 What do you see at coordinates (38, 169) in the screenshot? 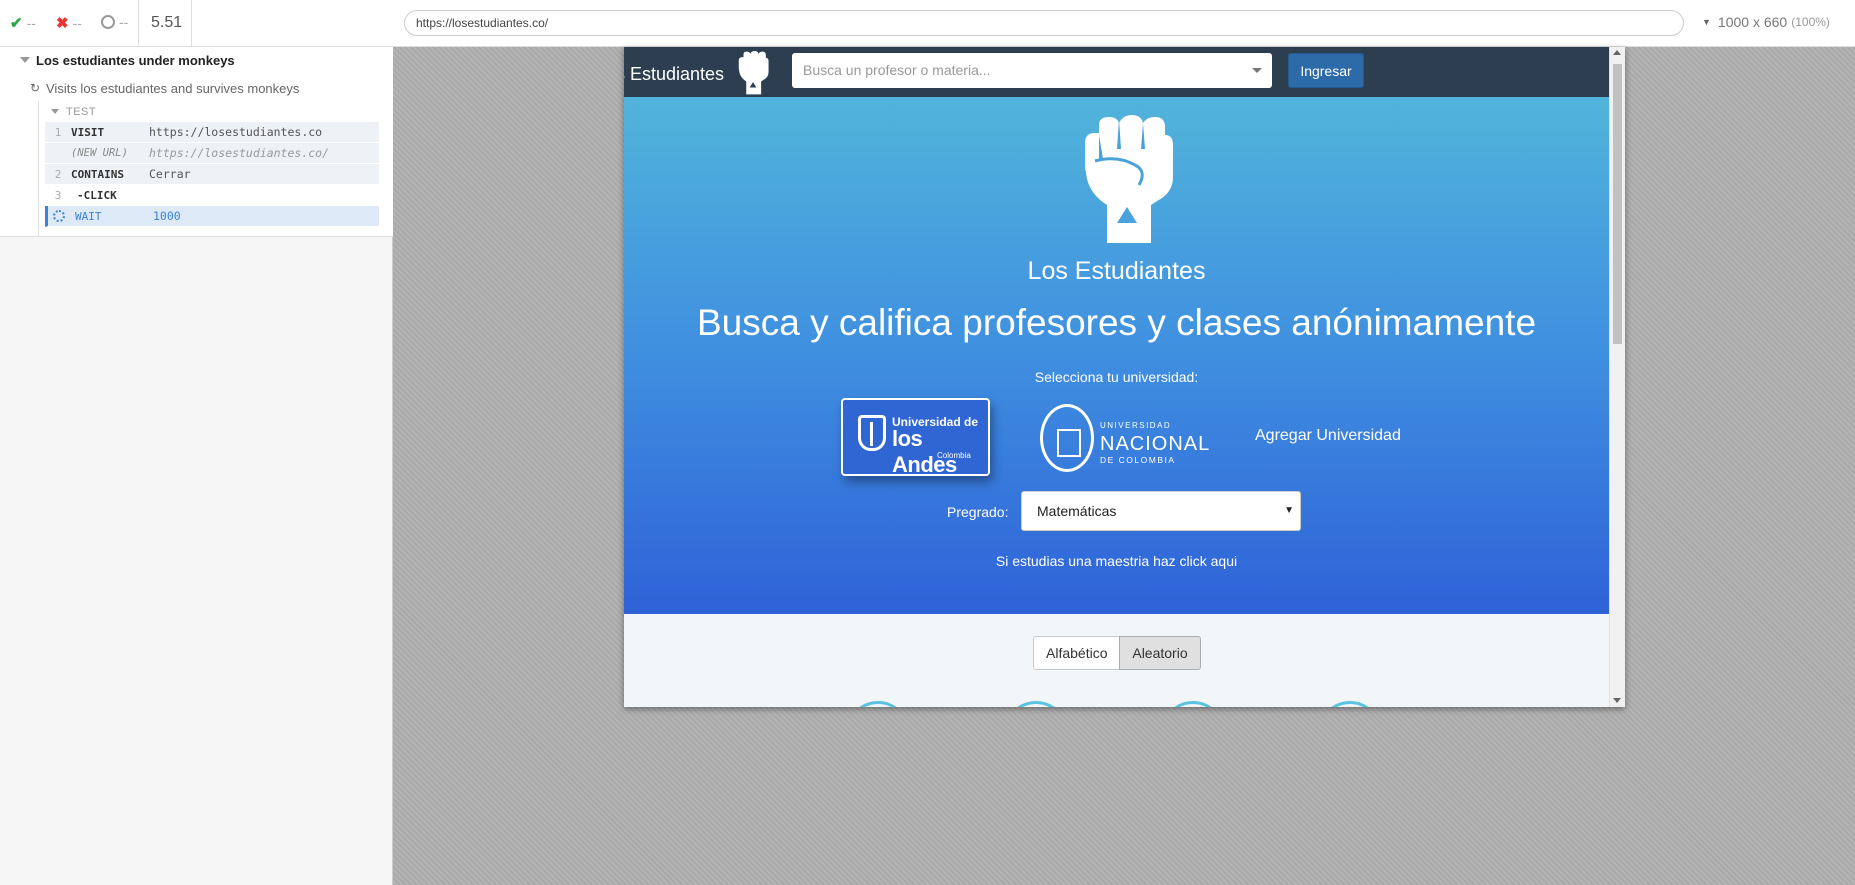
I see `indent-guide` at bounding box center [38, 169].